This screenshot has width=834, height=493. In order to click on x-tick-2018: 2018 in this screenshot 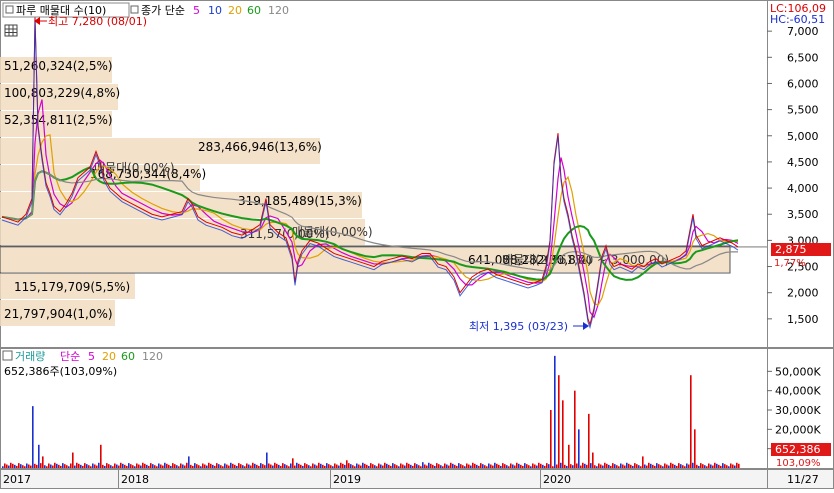, I will do `click(135, 479)`.